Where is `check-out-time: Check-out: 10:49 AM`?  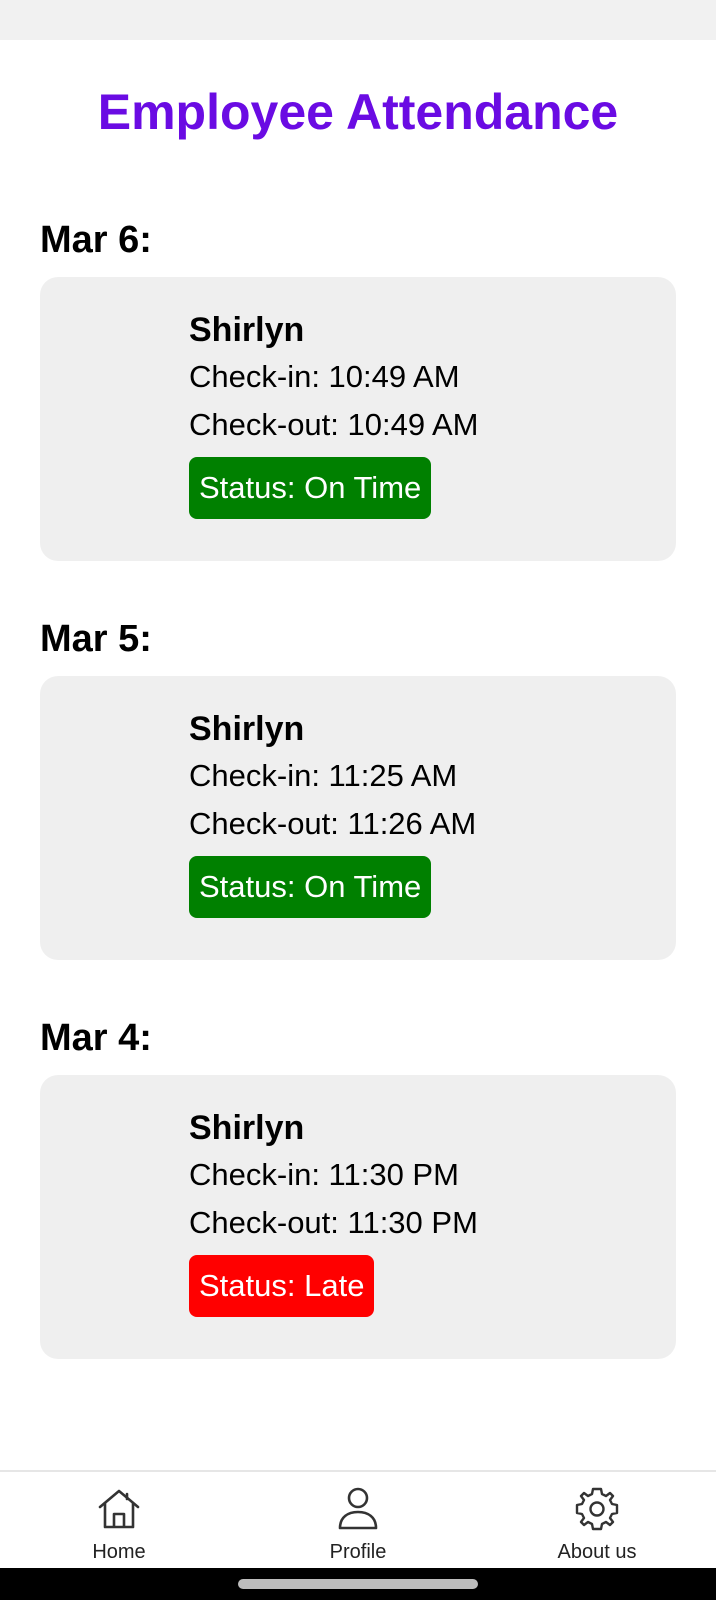
check-out-time: Check-out: 10:49 AM is located at coordinates (334, 424).